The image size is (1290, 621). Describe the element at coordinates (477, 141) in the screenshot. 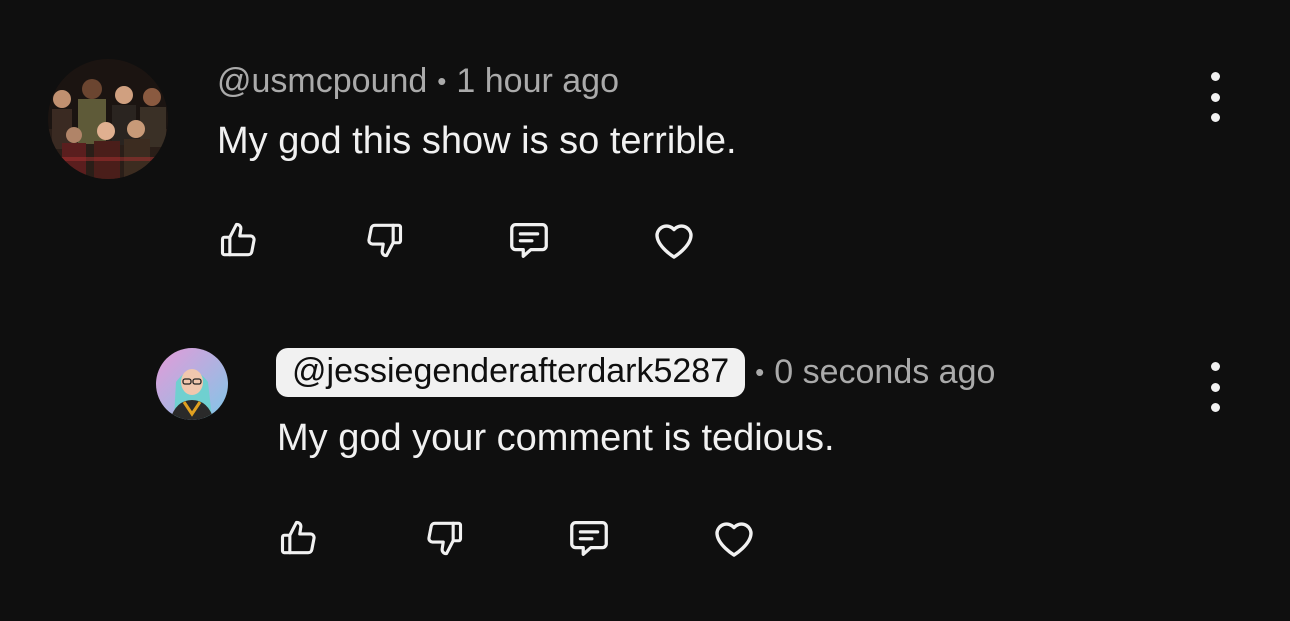

I see `comment-text: My god this show is so terrible.` at that location.